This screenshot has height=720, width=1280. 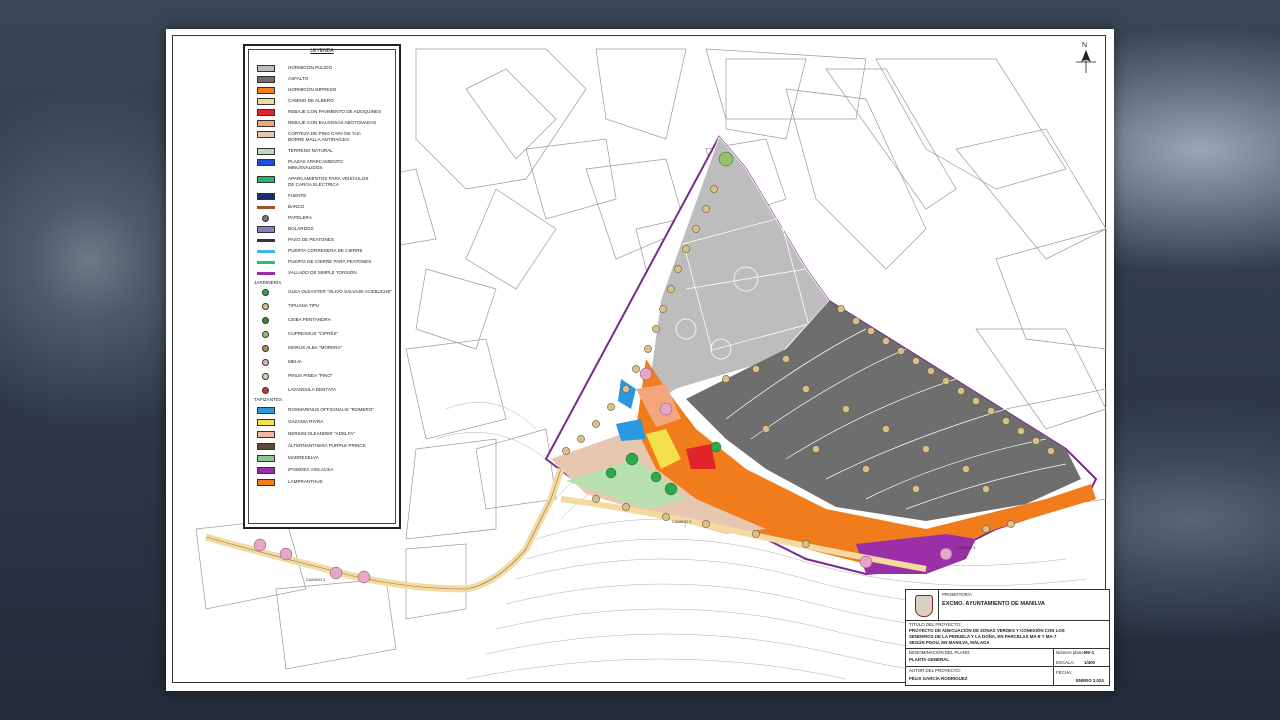 I want to click on legend-label: PASO DE PEATONES, so click(x=311, y=239).